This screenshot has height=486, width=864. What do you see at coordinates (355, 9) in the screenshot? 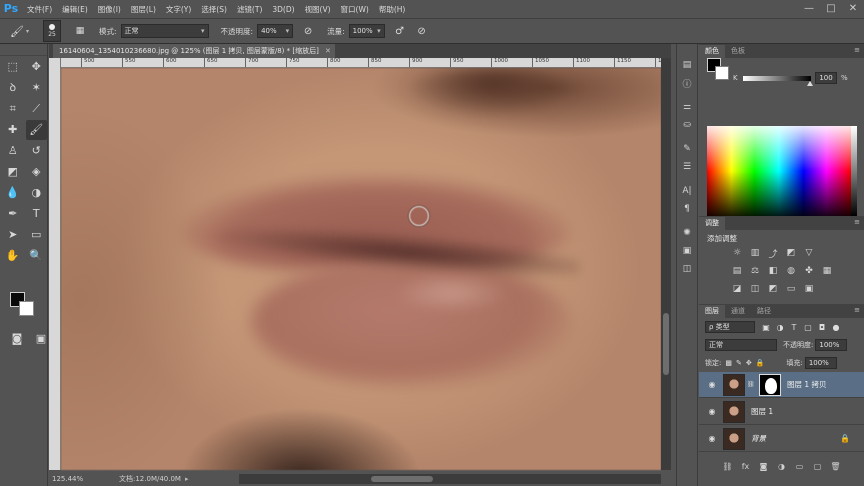
I see `menu-window: 窗口(W)` at bounding box center [355, 9].